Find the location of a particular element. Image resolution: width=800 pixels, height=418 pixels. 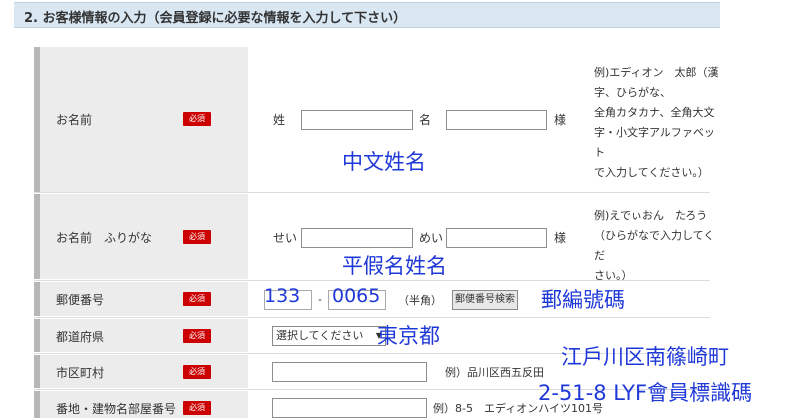

name-label: お名前 is located at coordinates (74, 120).